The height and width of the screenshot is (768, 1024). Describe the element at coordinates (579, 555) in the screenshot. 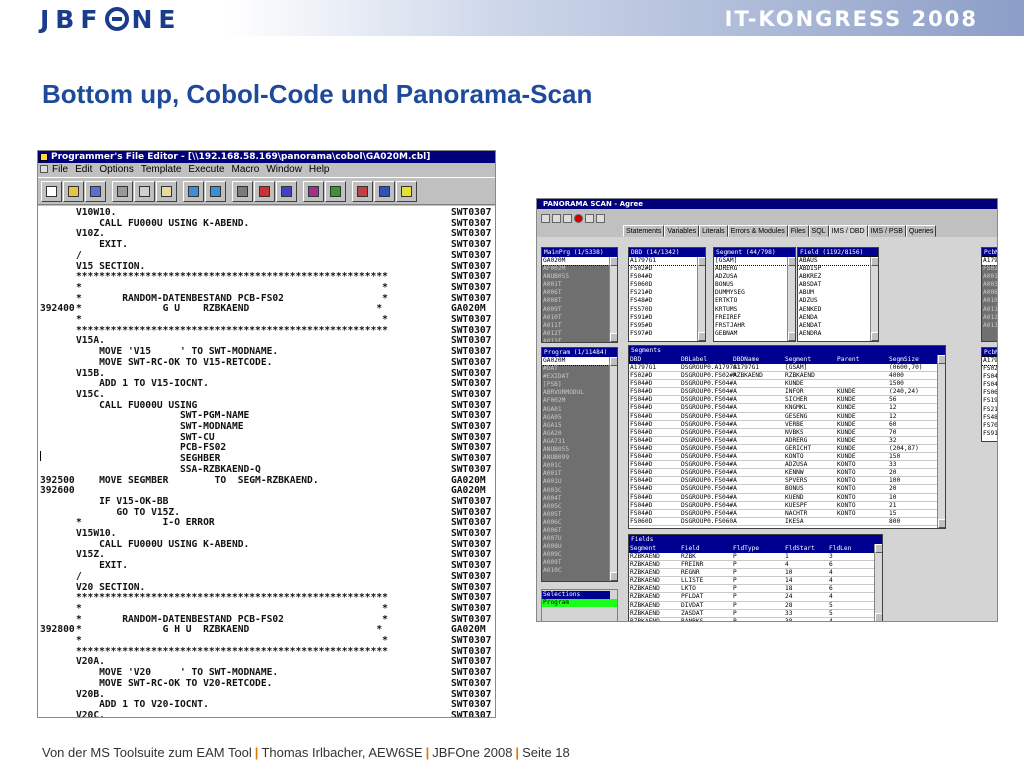

I see `program-item: A009C` at that location.